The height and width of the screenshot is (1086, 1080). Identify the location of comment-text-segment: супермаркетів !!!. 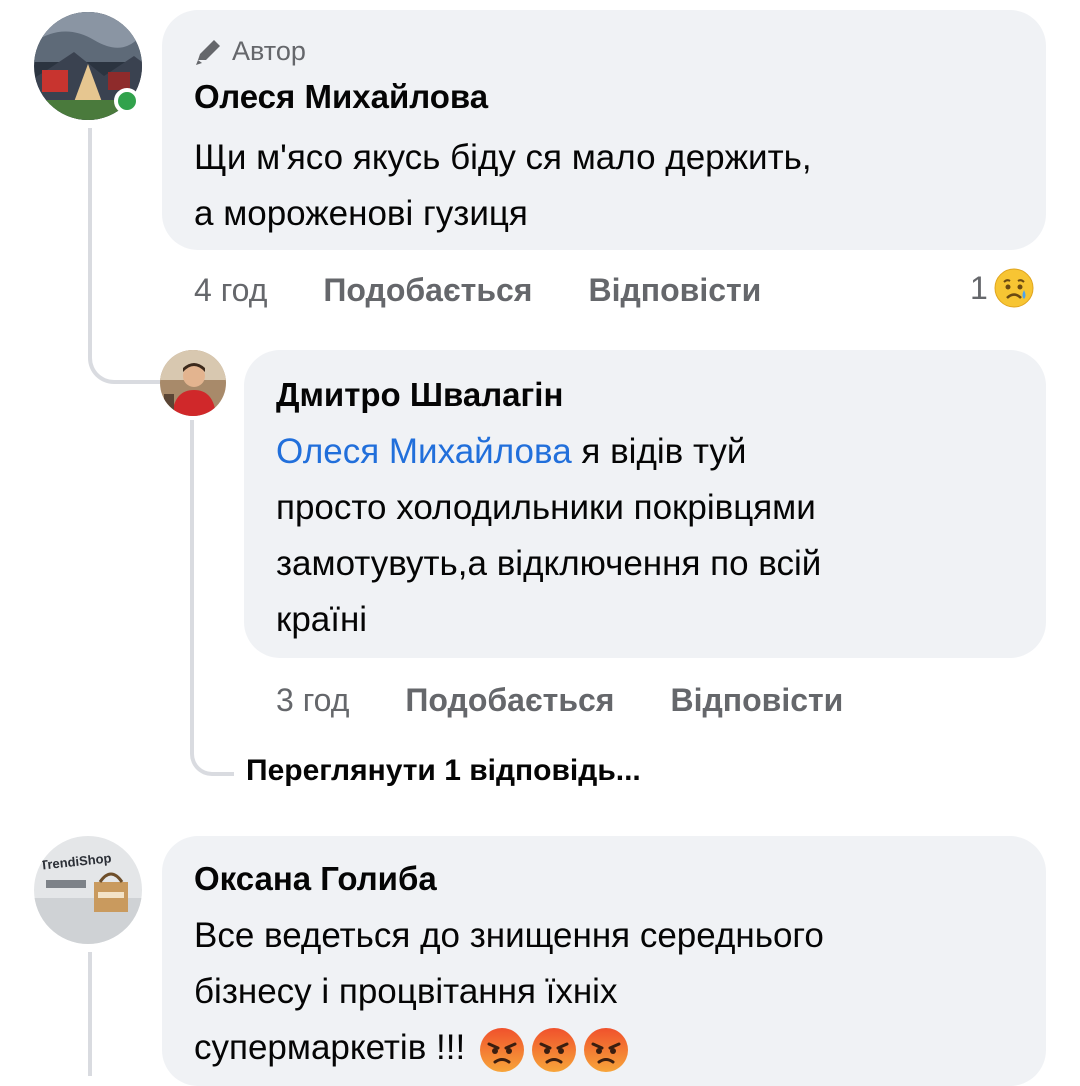
(330, 1047).